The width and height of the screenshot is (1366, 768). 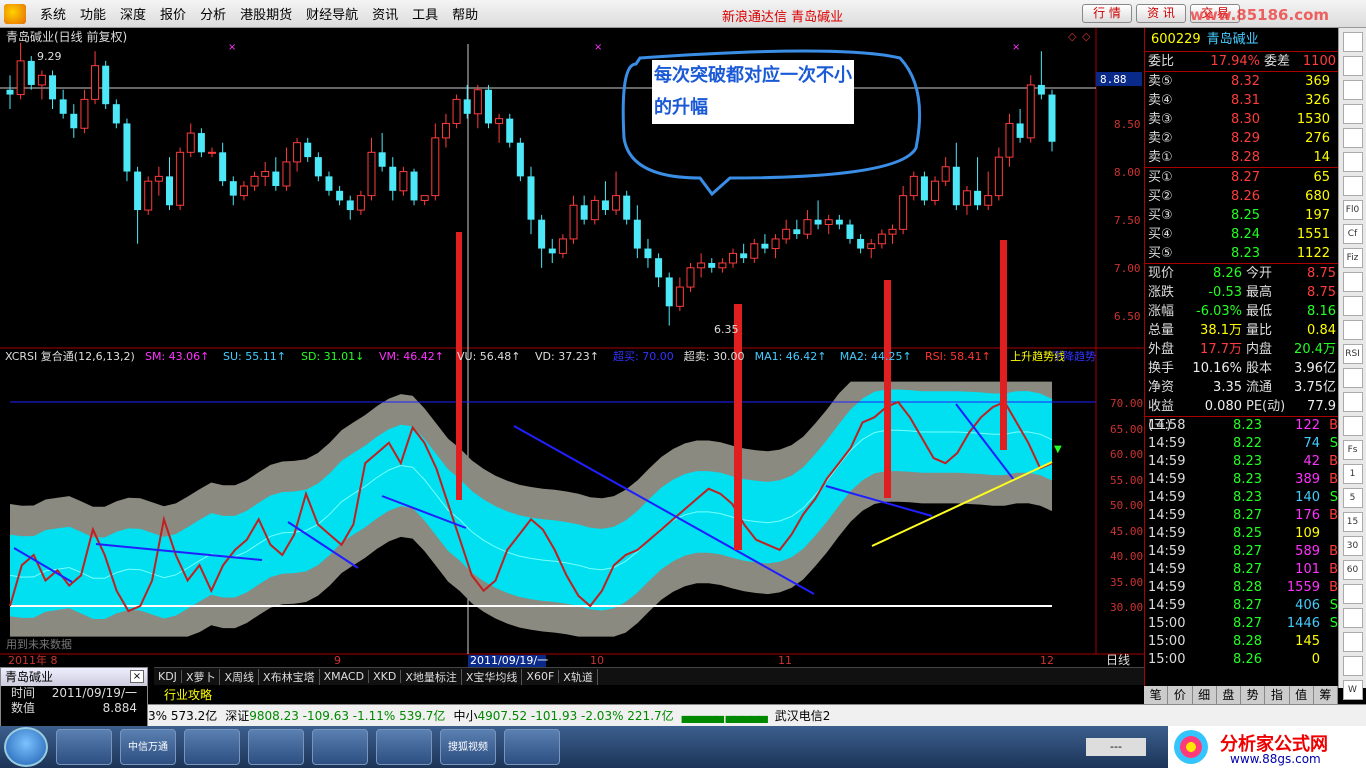 What do you see at coordinates (1241, 177) in the screenshot?
I see `order-book-row: 买① 8.27 65` at bounding box center [1241, 177].